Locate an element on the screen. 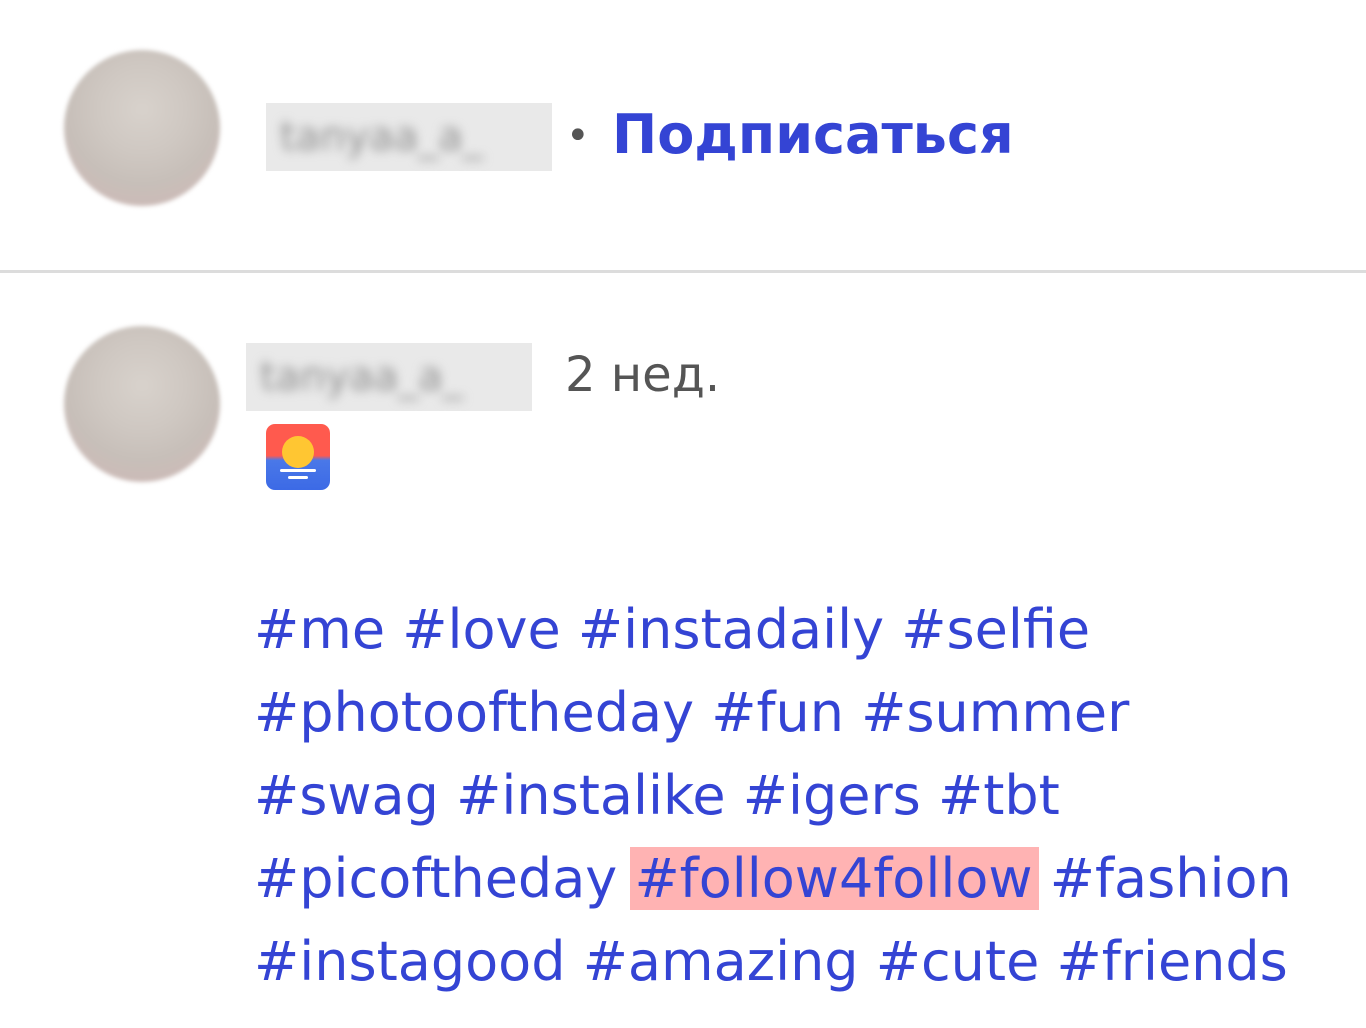  hashtag-line: #picoftheday #follow4follow #fashion is located at coordinates (804, 878).